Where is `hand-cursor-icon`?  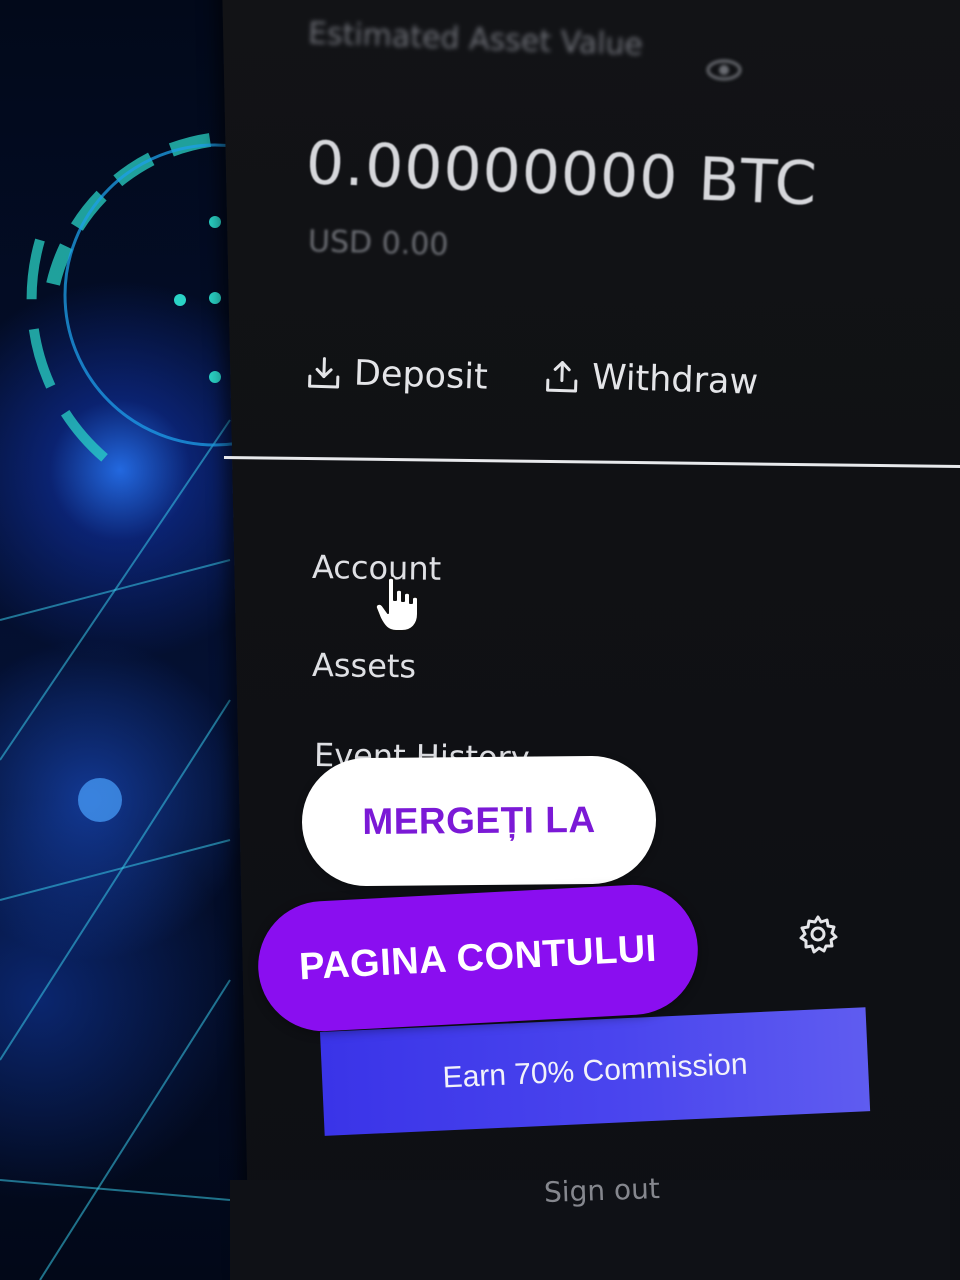 hand-cursor-icon is located at coordinates (396, 604).